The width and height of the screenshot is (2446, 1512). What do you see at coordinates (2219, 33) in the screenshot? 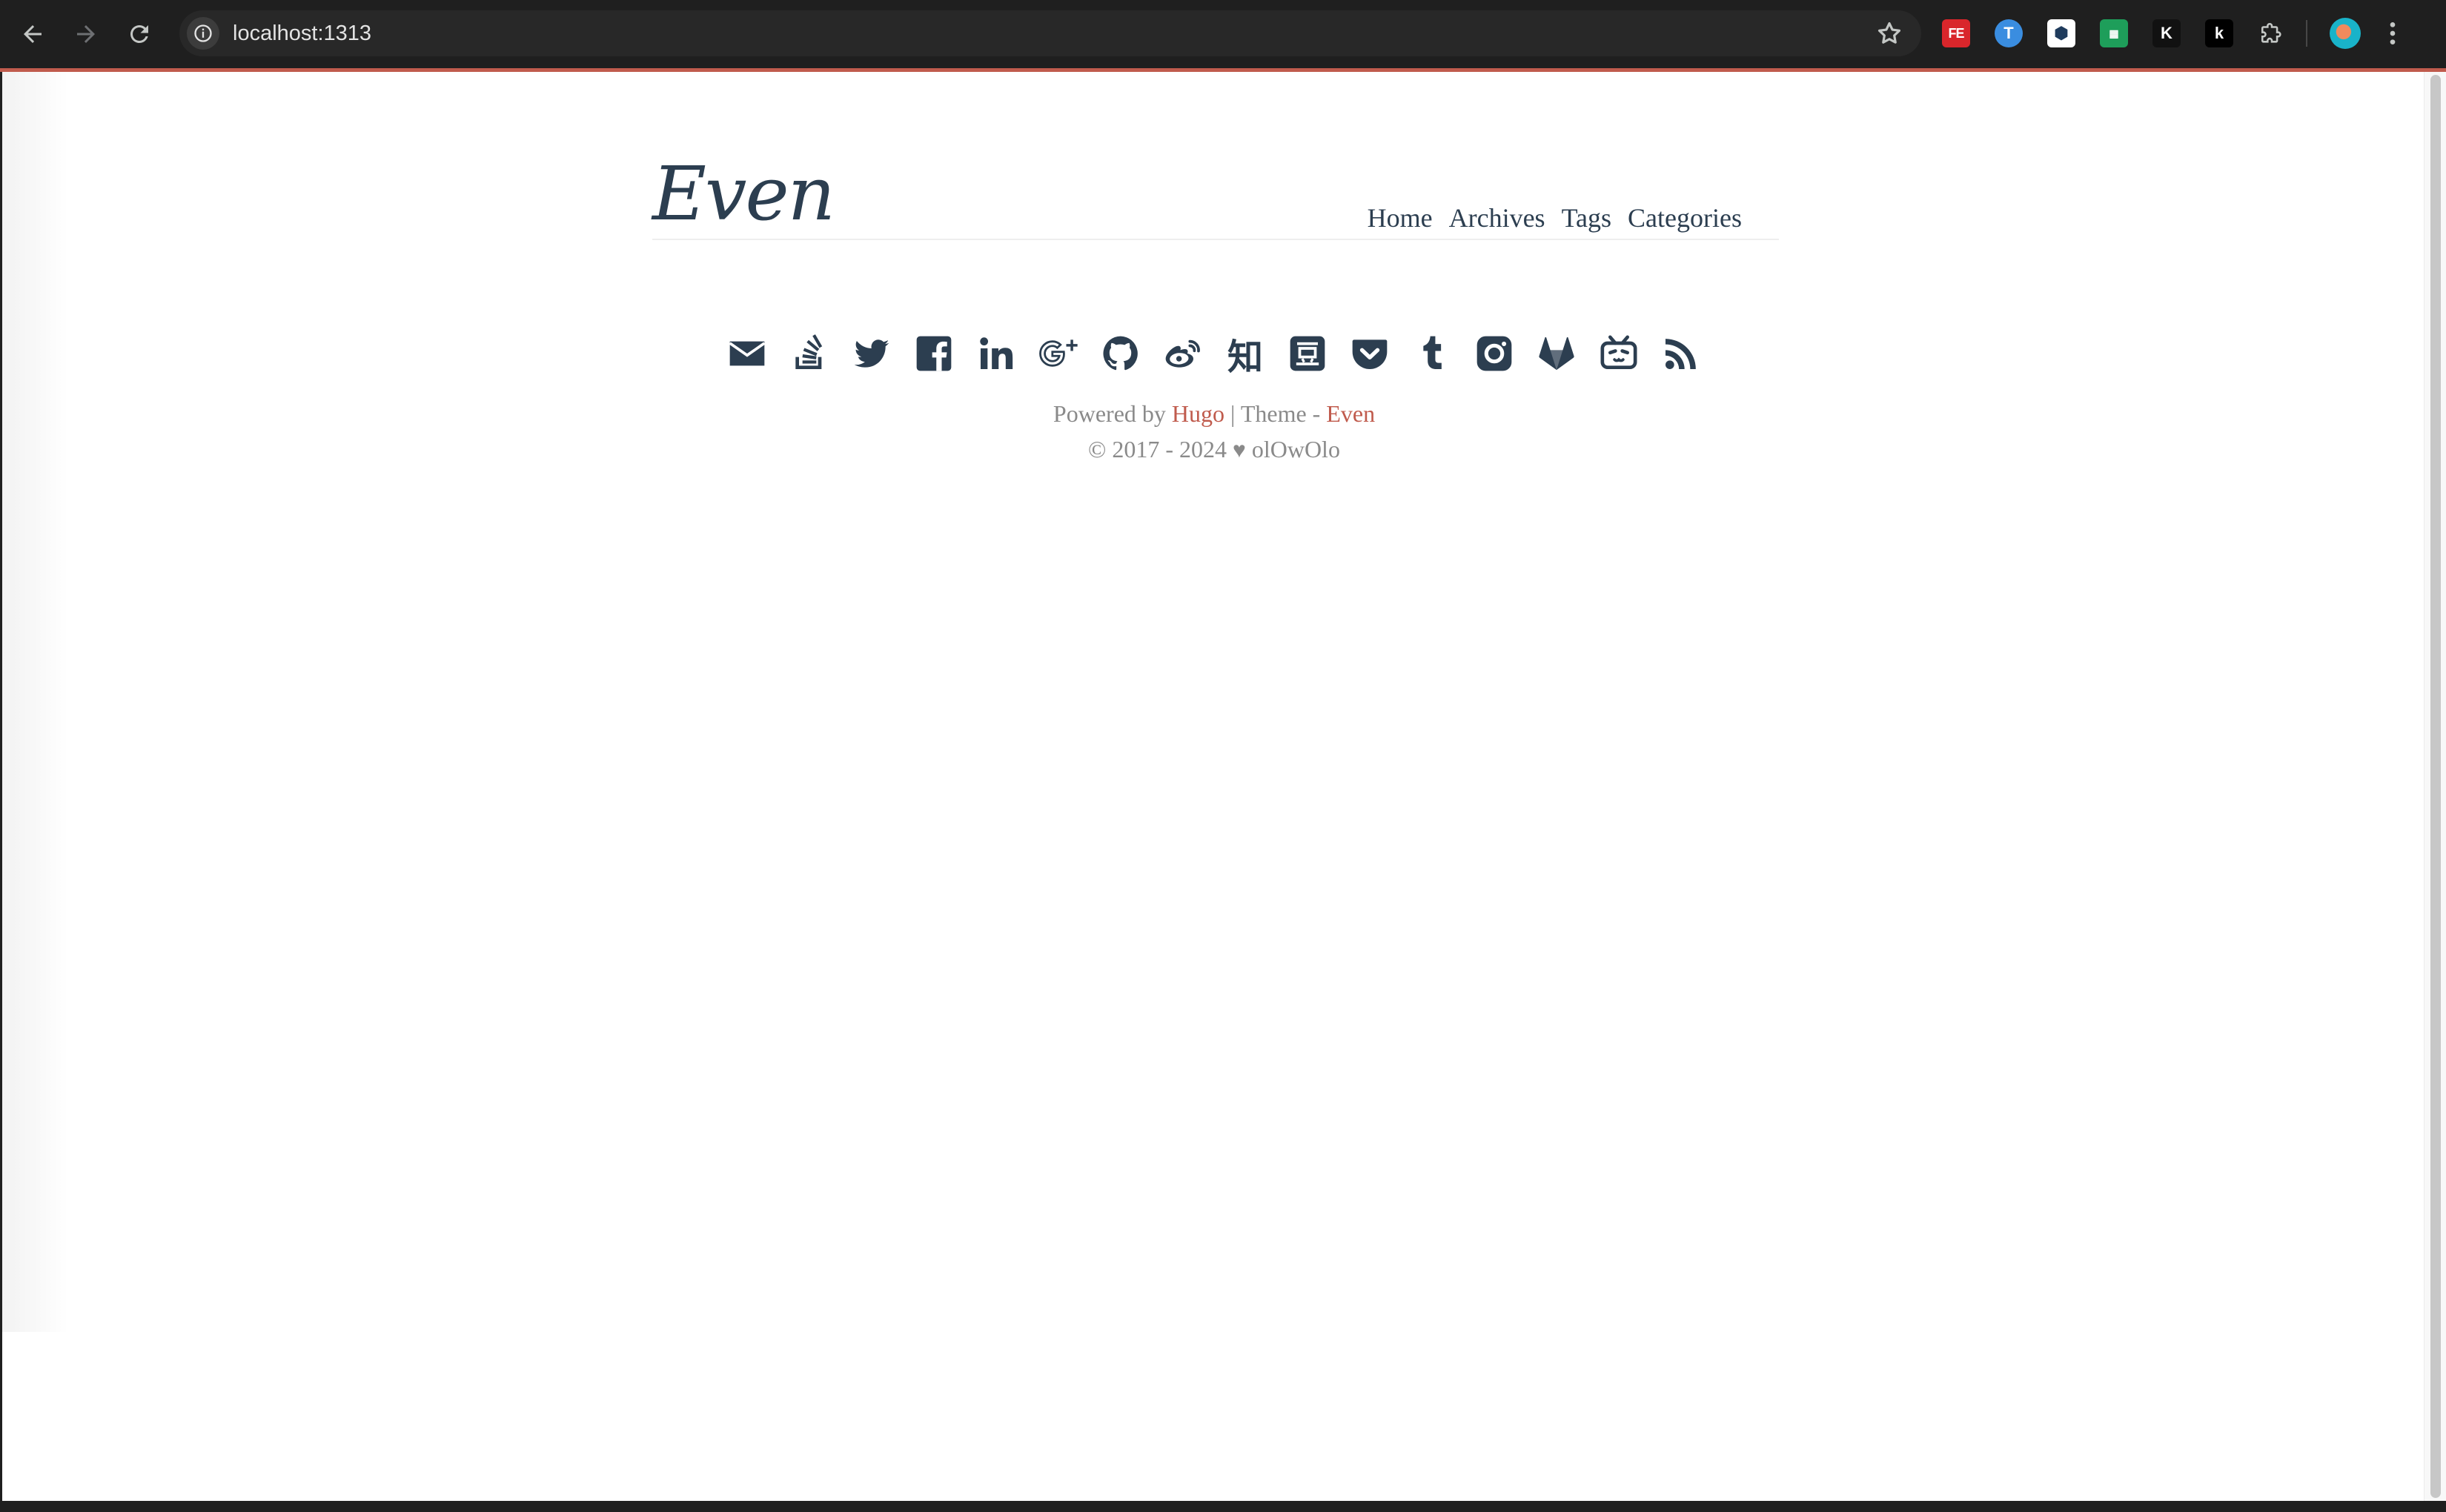
I see `extension-k-lower-icon: k` at bounding box center [2219, 33].